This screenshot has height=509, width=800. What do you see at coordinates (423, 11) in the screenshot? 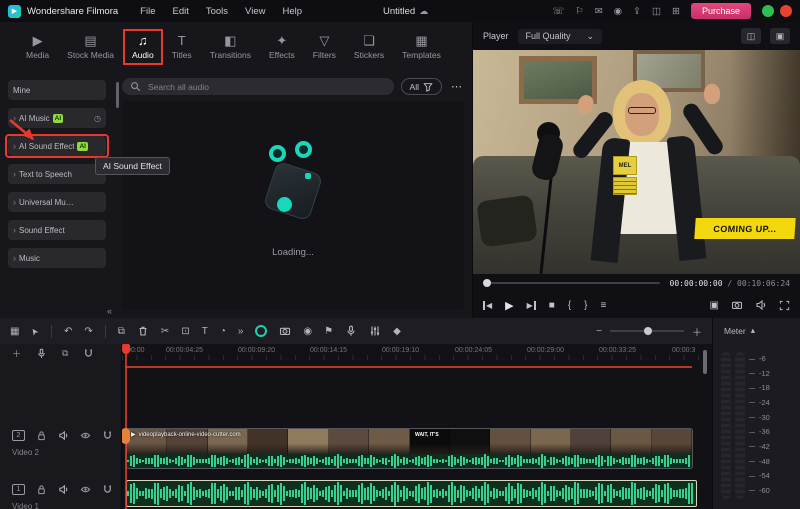
I see `cloud-sync-icon: ☁` at bounding box center [423, 11].